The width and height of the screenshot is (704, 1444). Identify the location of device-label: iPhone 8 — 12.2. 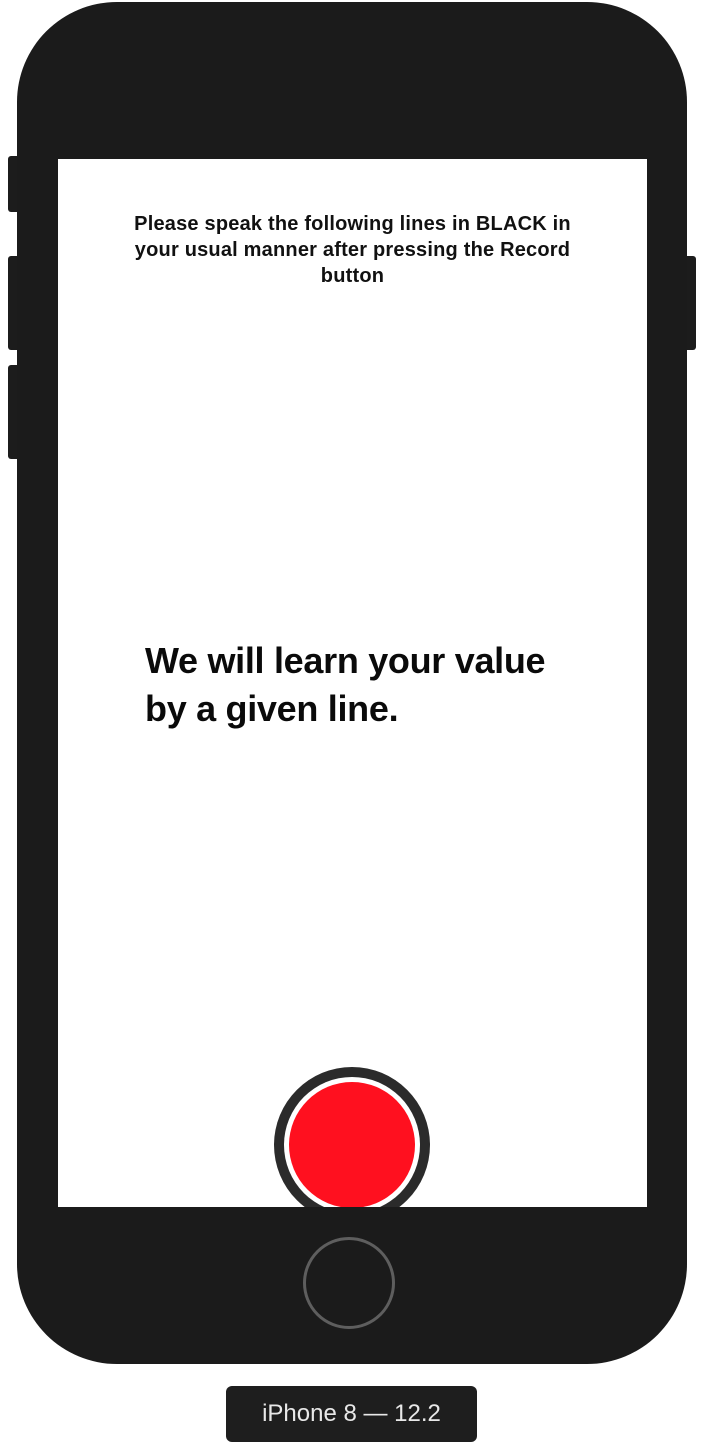
(351, 1414).